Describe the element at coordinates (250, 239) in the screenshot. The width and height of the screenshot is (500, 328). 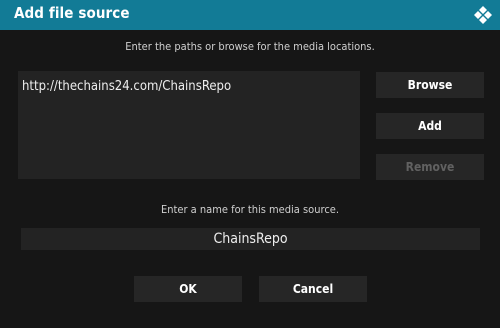
I see `source-name-input: ChainsRepo` at that location.